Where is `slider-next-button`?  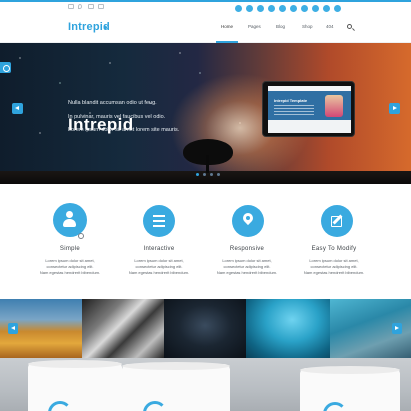 slider-next-button is located at coordinates (394, 108).